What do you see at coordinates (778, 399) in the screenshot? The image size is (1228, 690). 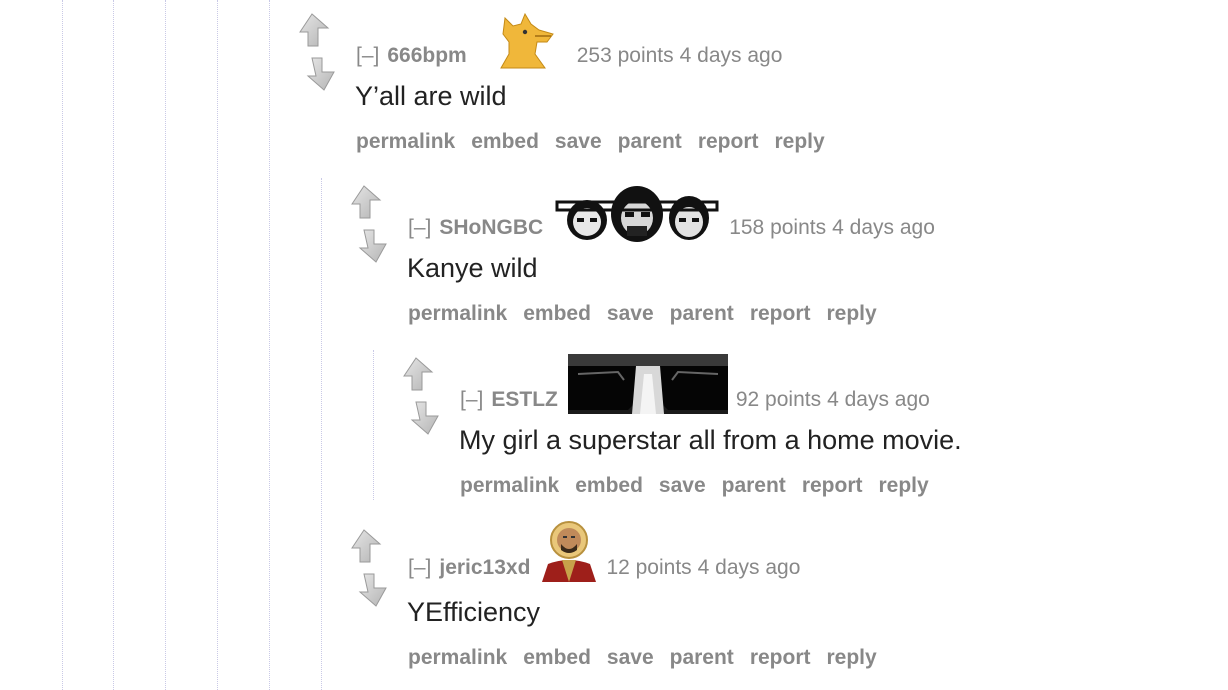 I see `score-label: 92 points` at bounding box center [778, 399].